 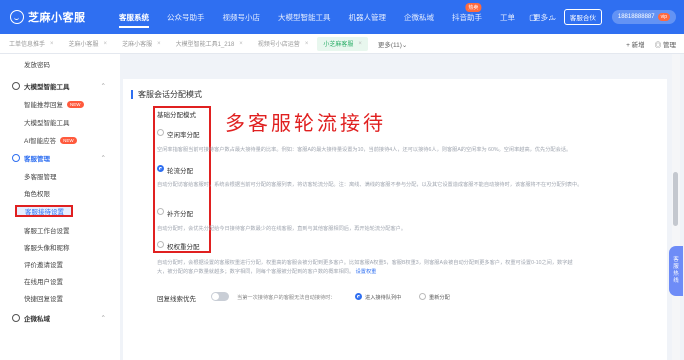 What do you see at coordinates (676, 267) in the screenshot?
I see `float-text: 服` at bounding box center [676, 267].